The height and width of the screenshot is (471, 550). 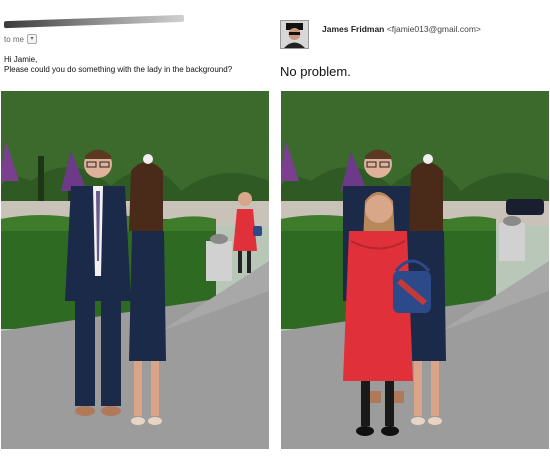 I want to click on sender-line: James Fridman <fjamie013@gmail.com>, so click(x=401, y=29).